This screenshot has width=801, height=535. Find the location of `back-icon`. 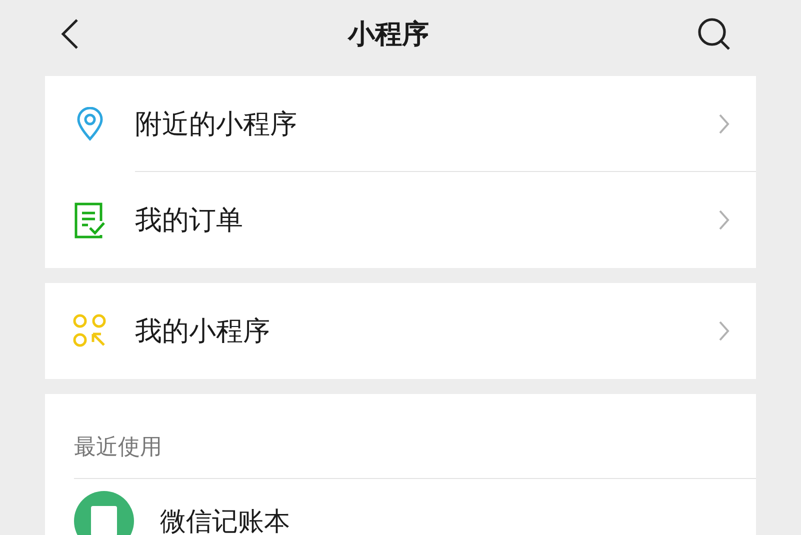

back-icon is located at coordinates (70, 34).